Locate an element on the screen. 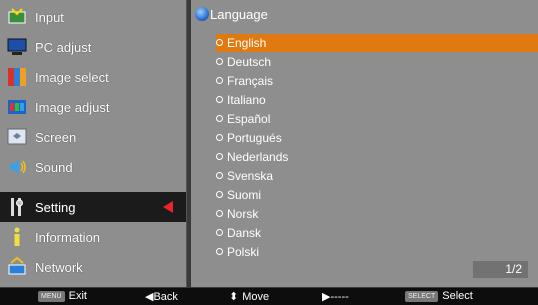  menu-item-label: Network is located at coordinates (59, 267).